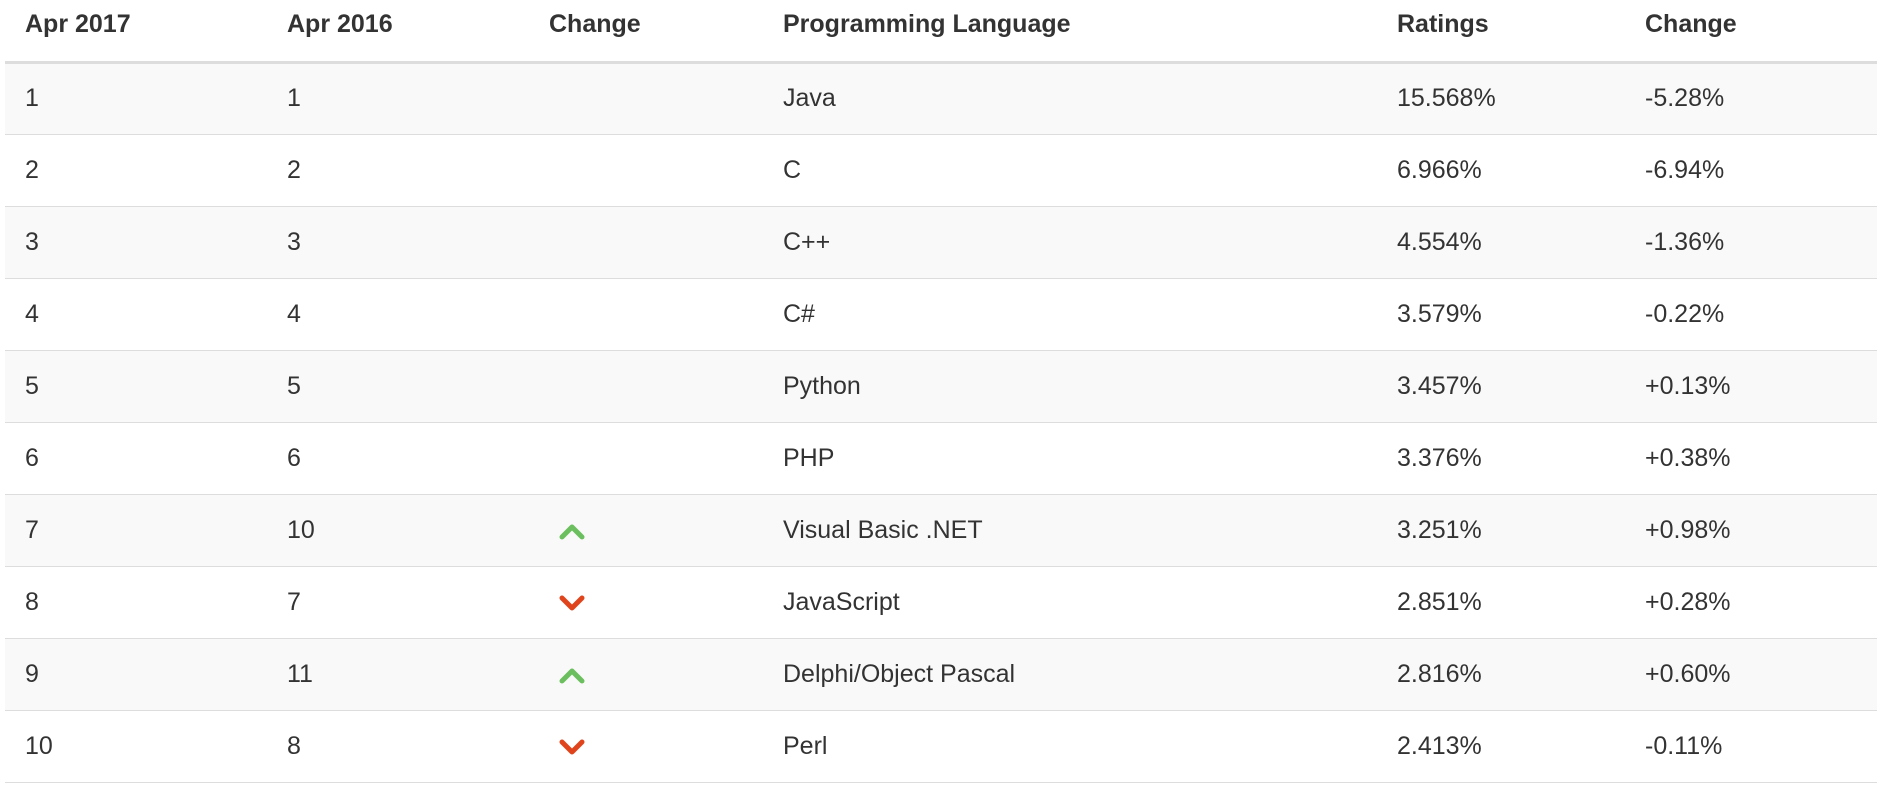  Describe the element at coordinates (1751, 314) in the screenshot. I see `ratings-change-cell: -0.22%` at that location.